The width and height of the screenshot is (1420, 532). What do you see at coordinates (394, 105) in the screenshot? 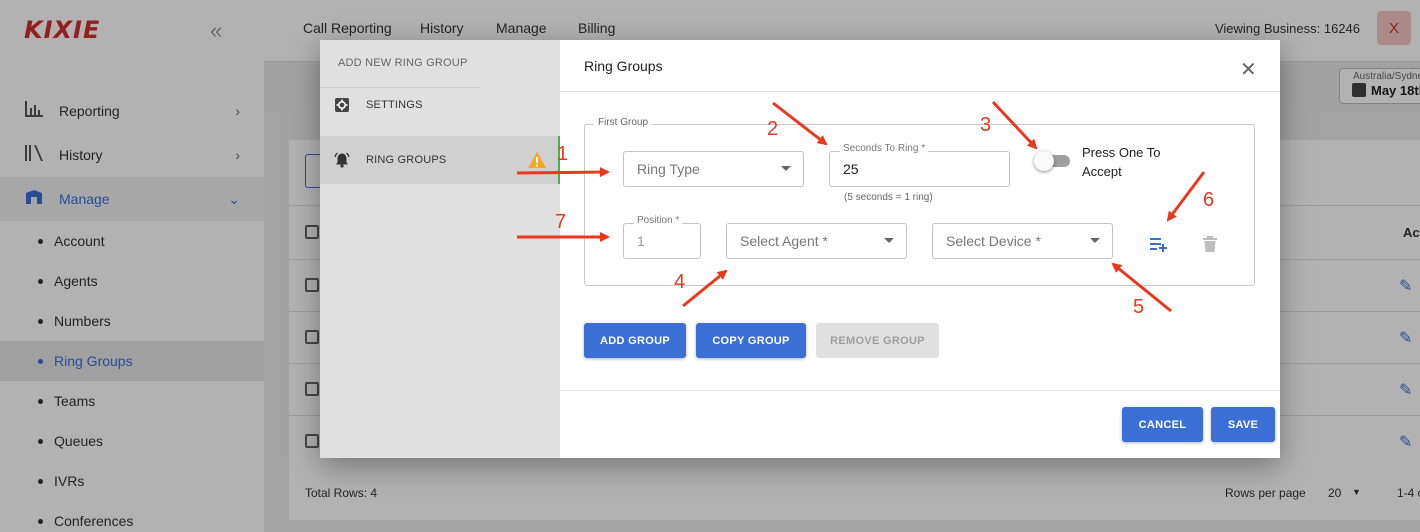
I see `side-tab-label: SETTINGS` at bounding box center [394, 105].